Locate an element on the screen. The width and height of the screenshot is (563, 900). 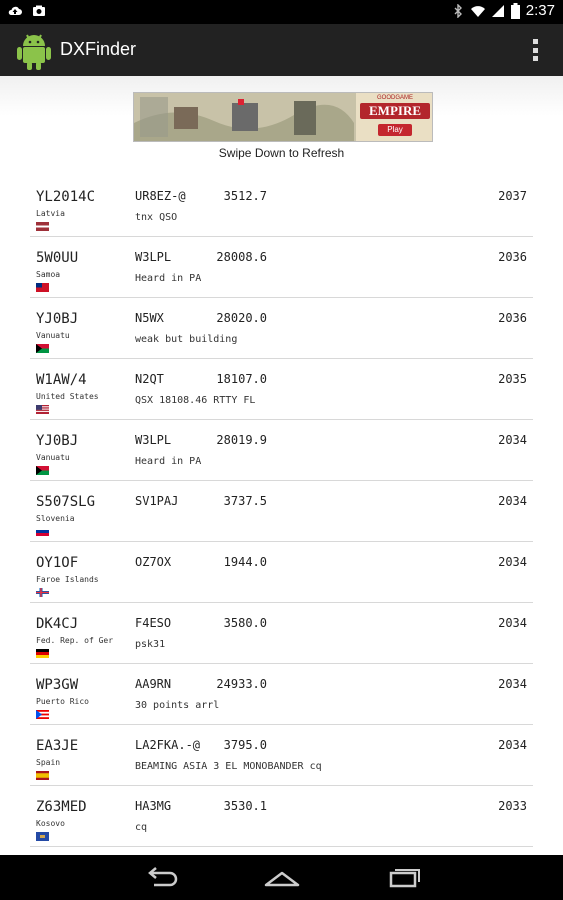
home-icon is located at coordinates (282, 878).